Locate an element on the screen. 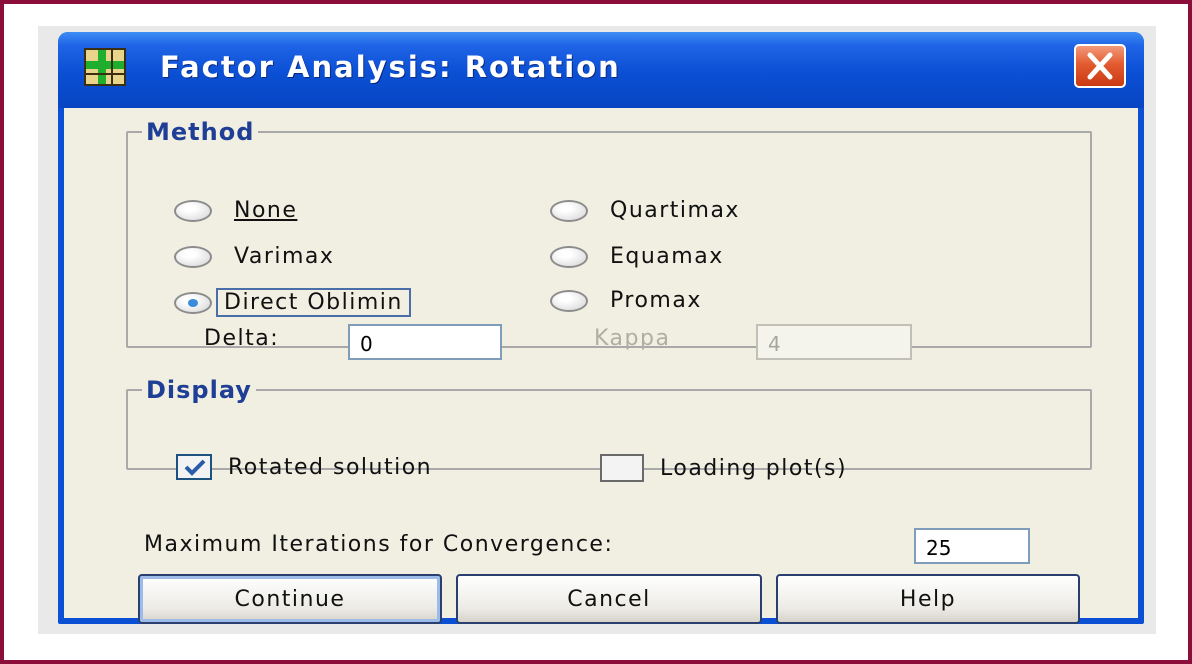 This screenshot has height=664, width=1192. checkbox-unchecked is located at coordinates (622, 468).